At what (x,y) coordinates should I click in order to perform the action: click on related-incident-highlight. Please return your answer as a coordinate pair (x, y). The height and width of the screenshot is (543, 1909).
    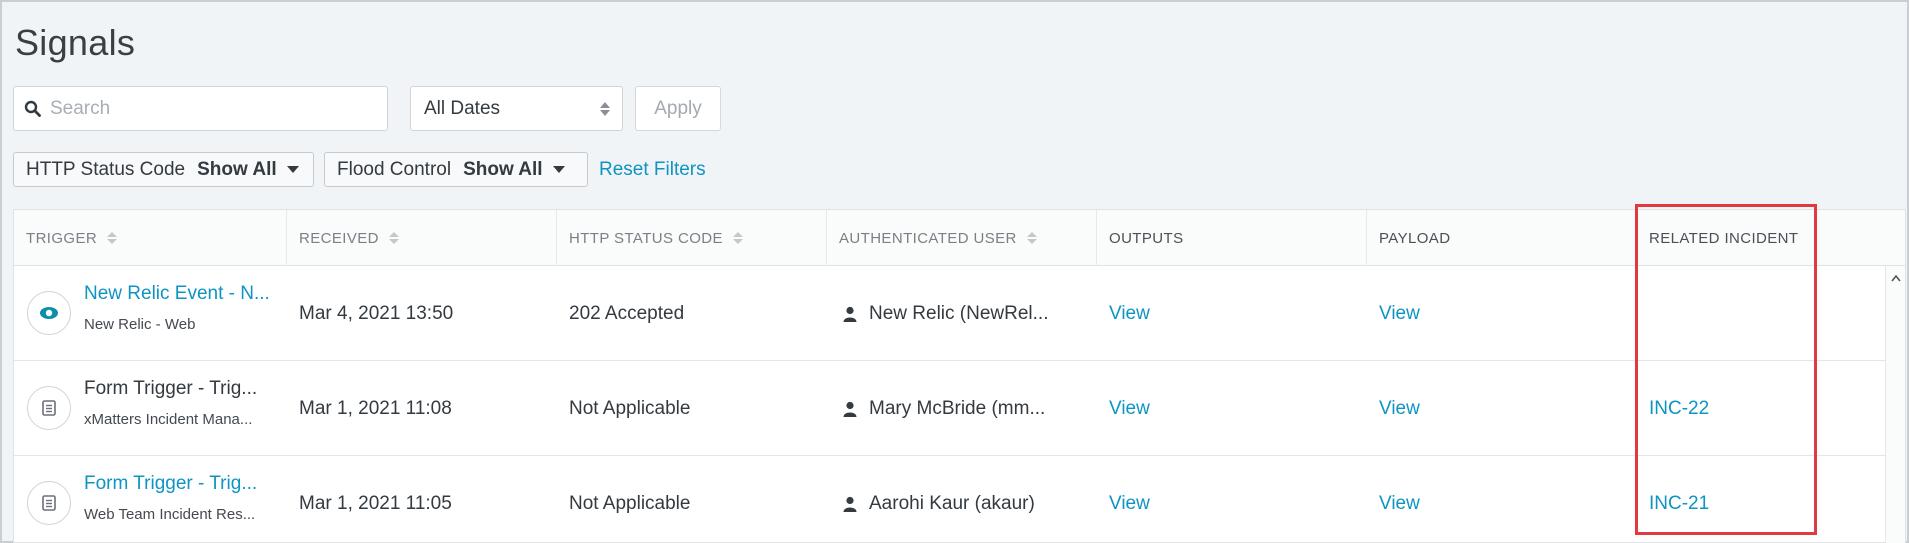
    Looking at the image, I should click on (1726, 369).